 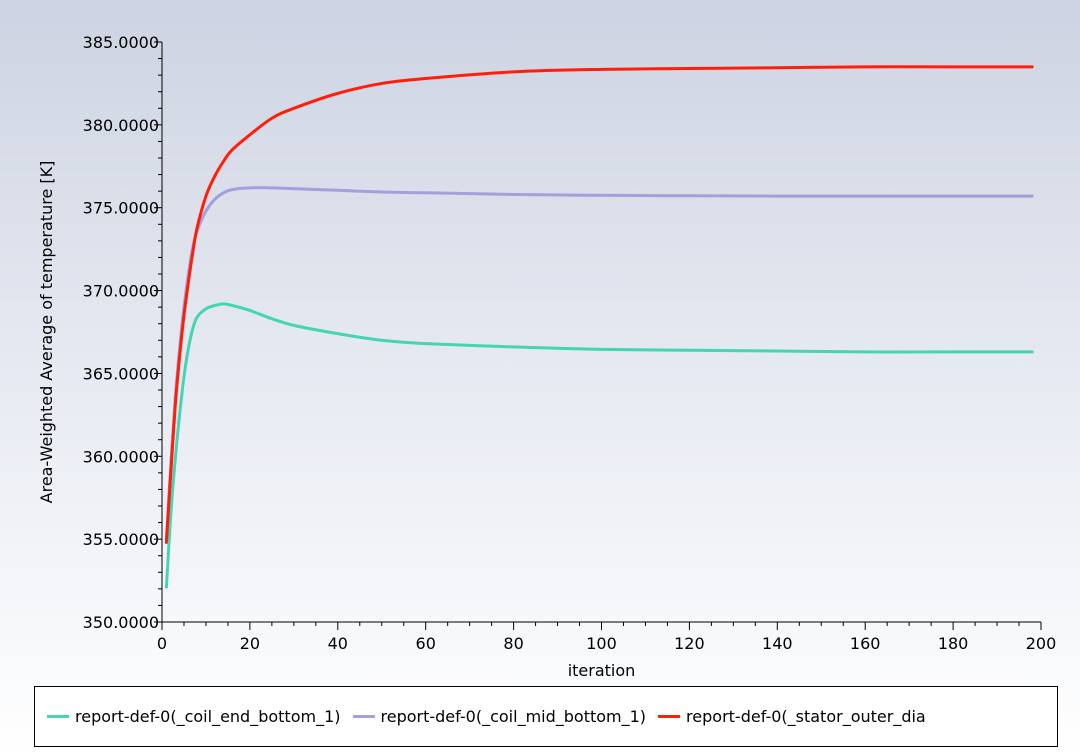 I want to click on y-tick-label: 365.0000, so click(x=121, y=373).